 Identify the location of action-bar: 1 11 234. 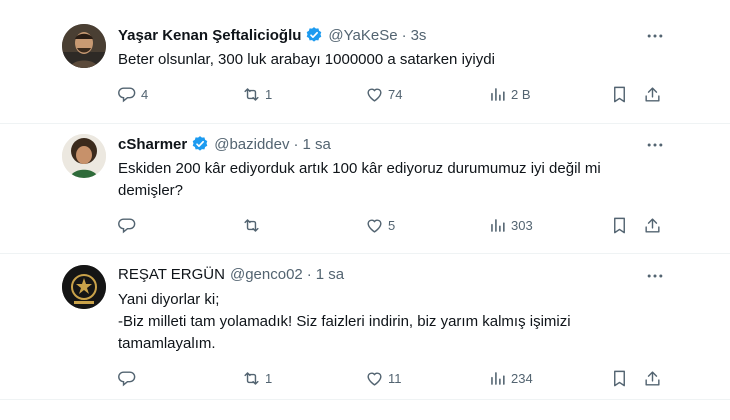
(390, 378).